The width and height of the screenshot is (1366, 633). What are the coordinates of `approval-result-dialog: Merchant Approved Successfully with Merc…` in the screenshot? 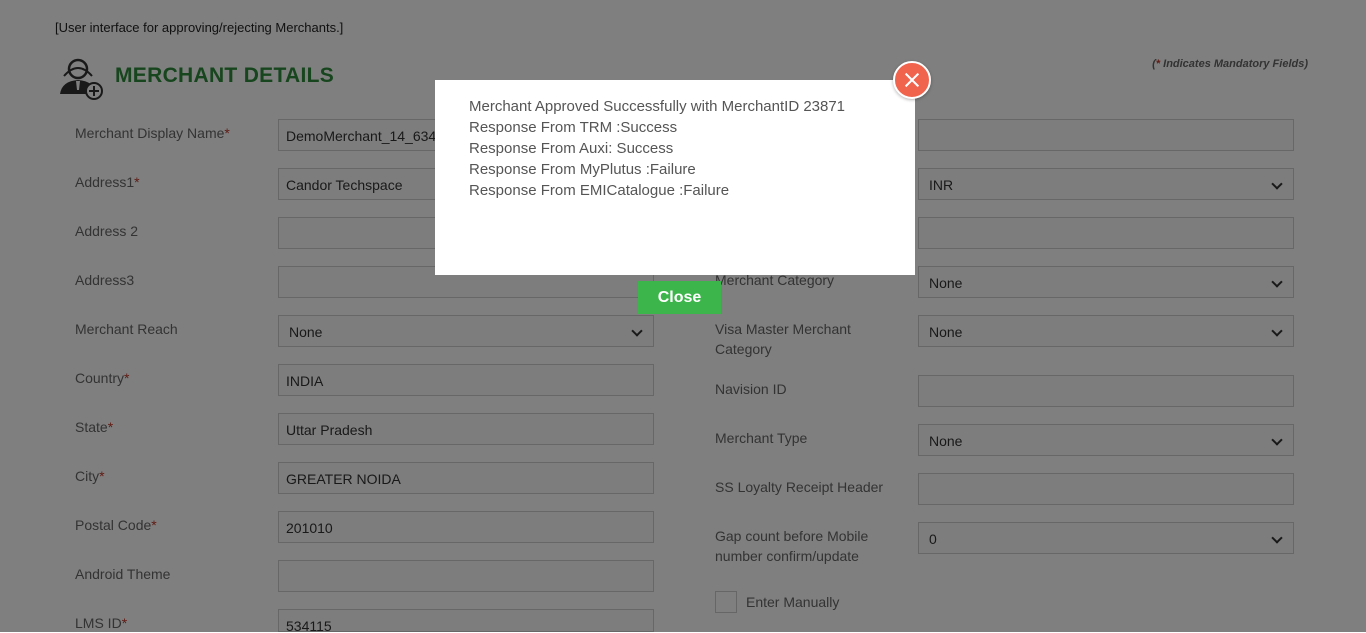 It's located at (675, 177).